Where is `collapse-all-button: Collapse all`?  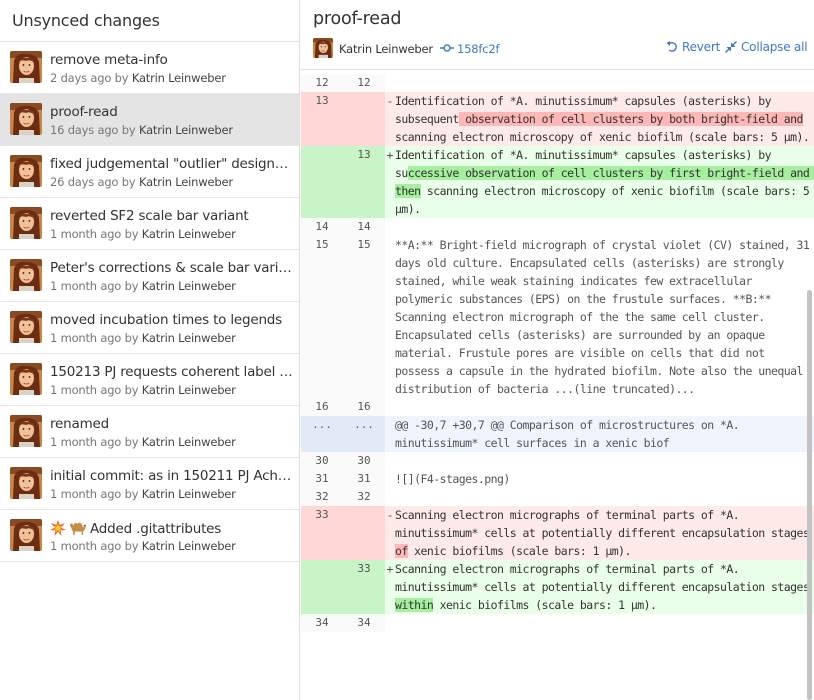
collapse-all-button: Collapse all is located at coordinates (766, 48).